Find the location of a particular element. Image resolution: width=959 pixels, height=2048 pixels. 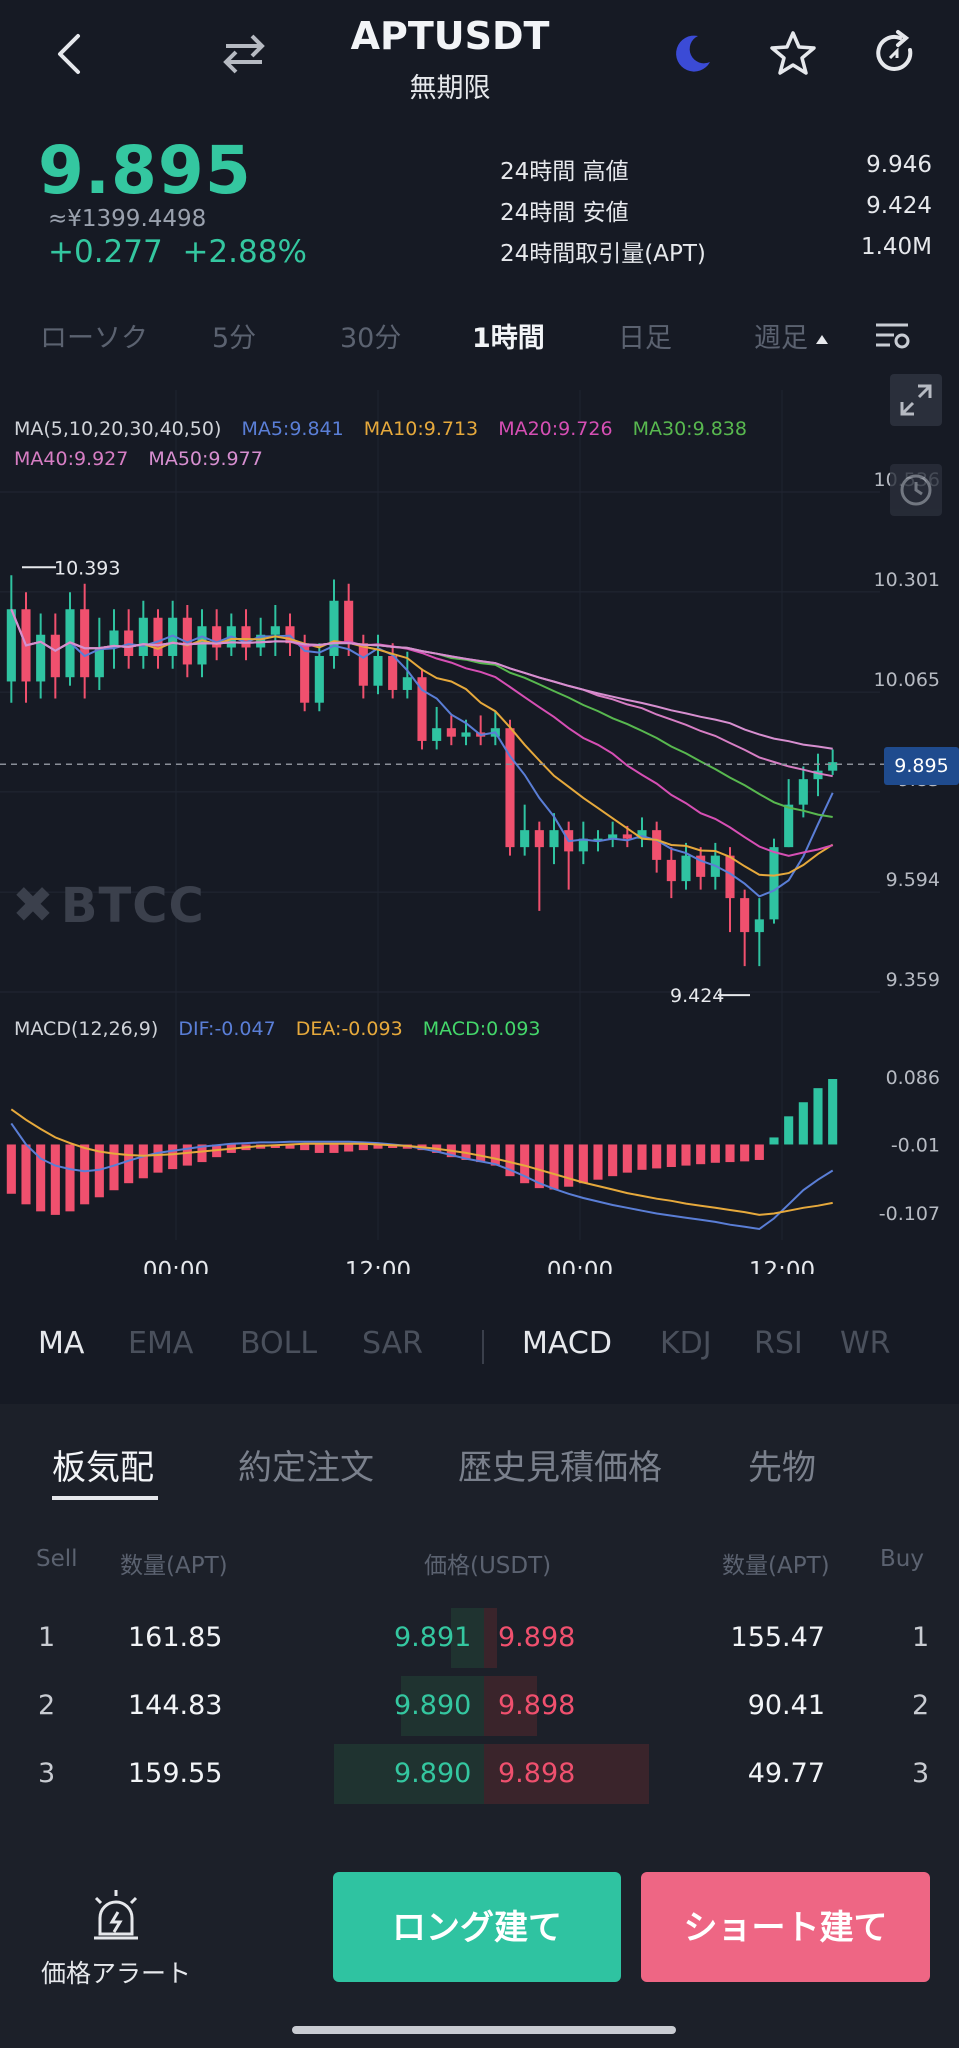

indicator-tabs: MA EMA BOLL SAR MACD KDJ RSI WR is located at coordinates (479, 1348).